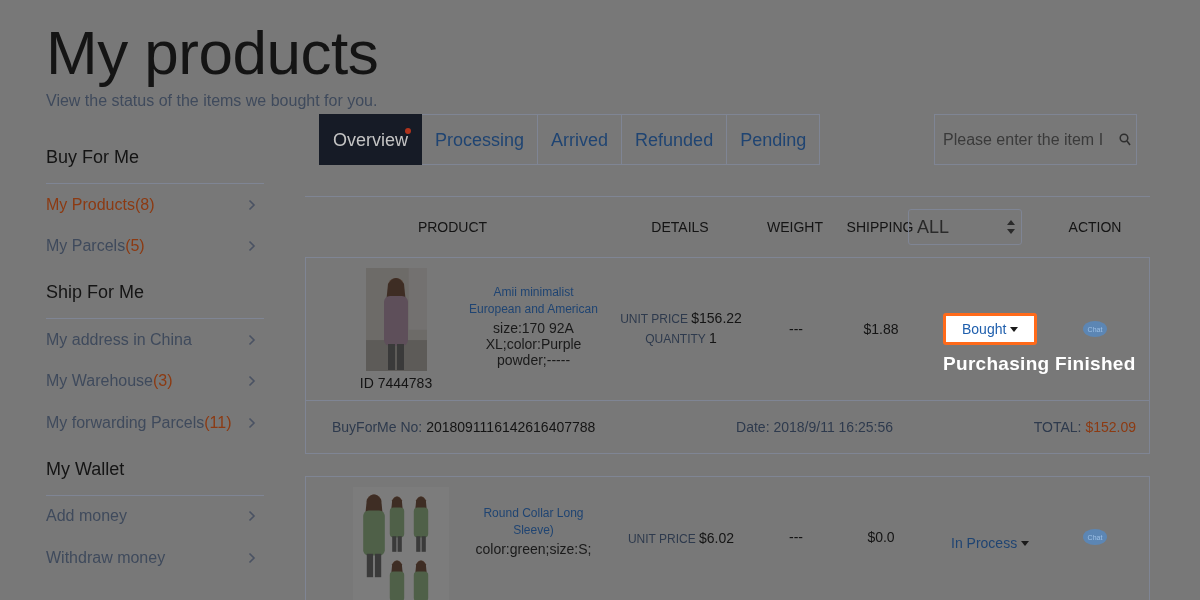 The height and width of the screenshot is (600, 1200). Describe the element at coordinates (464, 427) in the screenshot. I see `order-number: BuyForMe No: 2018091116142616407788` at that location.